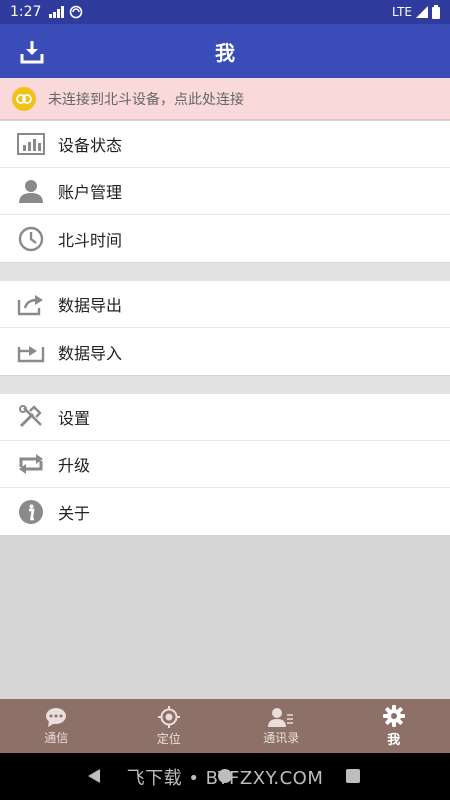  What do you see at coordinates (225, 417) in the screenshot?
I see `menu-item-settings: 设置` at bounding box center [225, 417].